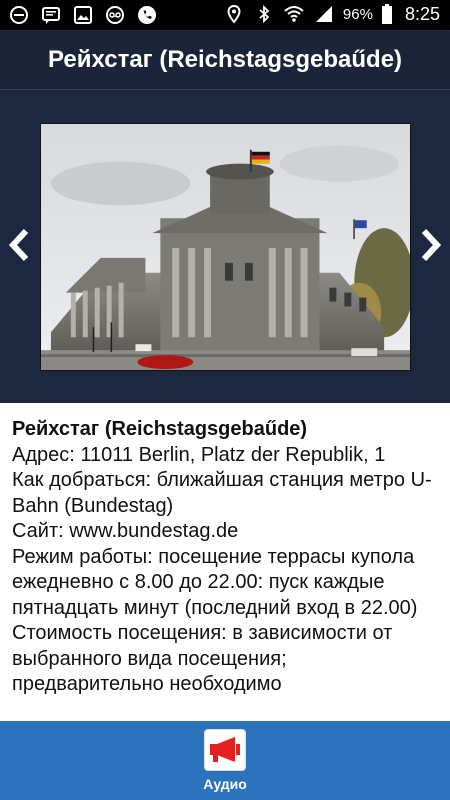 This screenshot has width=450, height=800. Describe the element at coordinates (160, 429) in the screenshot. I see `info-title: Рейхстаг (Reichstagsgebaűde)` at that location.